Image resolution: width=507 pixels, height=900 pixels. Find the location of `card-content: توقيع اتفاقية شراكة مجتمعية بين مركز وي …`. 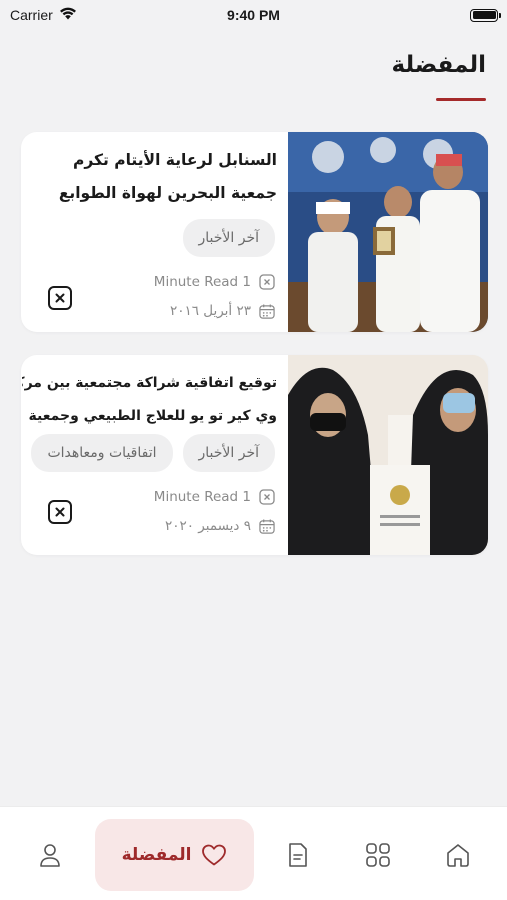

card-content: توقيع اتفاقية شراكة مجتمعية بين مركز وي … is located at coordinates (154, 455).